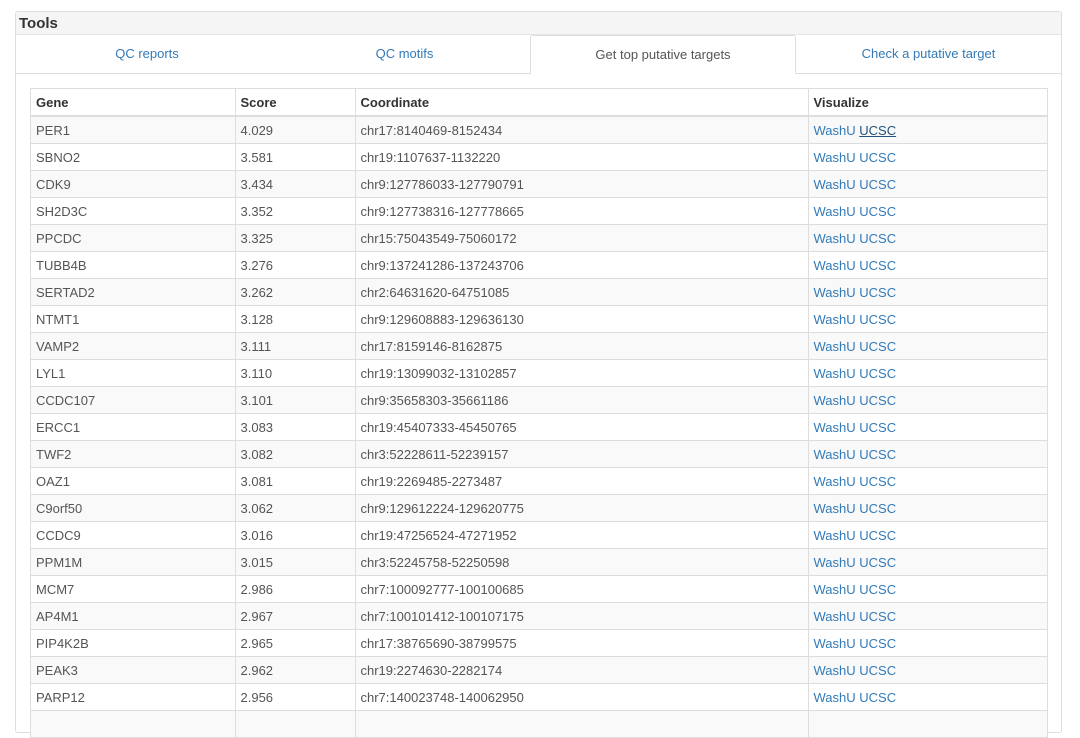 This screenshot has width=1080, height=738. What do you see at coordinates (294, 103) in the screenshot?
I see `column-header-score: Score` at bounding box center [294, 103].